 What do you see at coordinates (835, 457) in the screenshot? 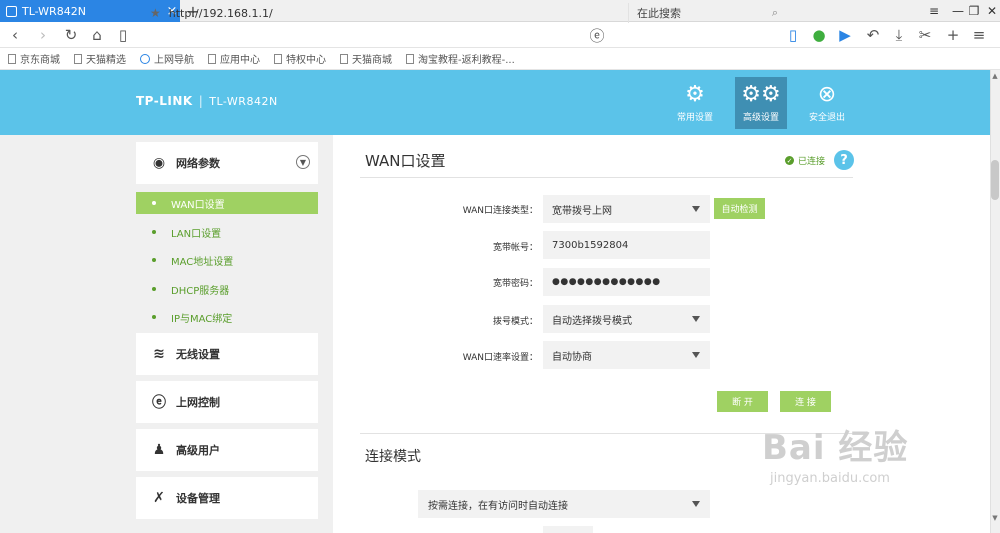
I see `baidu-watermark: Bai 经验 jingyan.baidu.com` at bounding box center [835, 457].